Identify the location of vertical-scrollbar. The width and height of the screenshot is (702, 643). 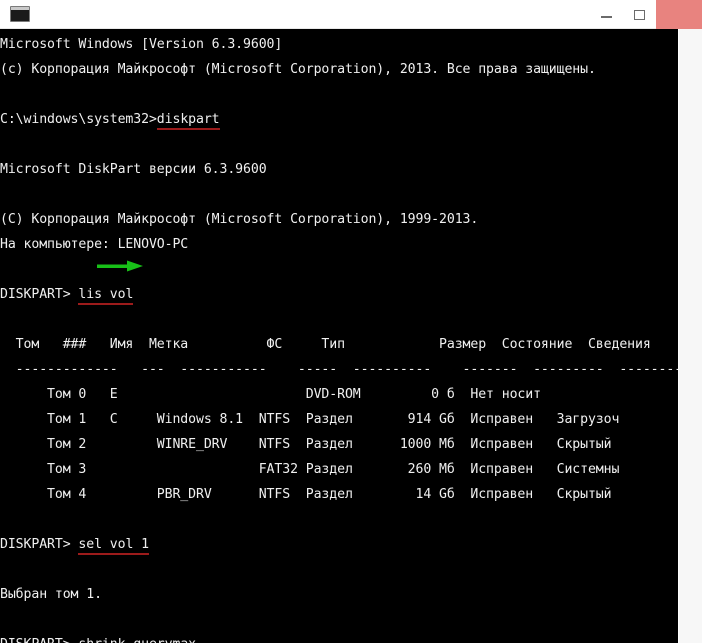
(690, 336).